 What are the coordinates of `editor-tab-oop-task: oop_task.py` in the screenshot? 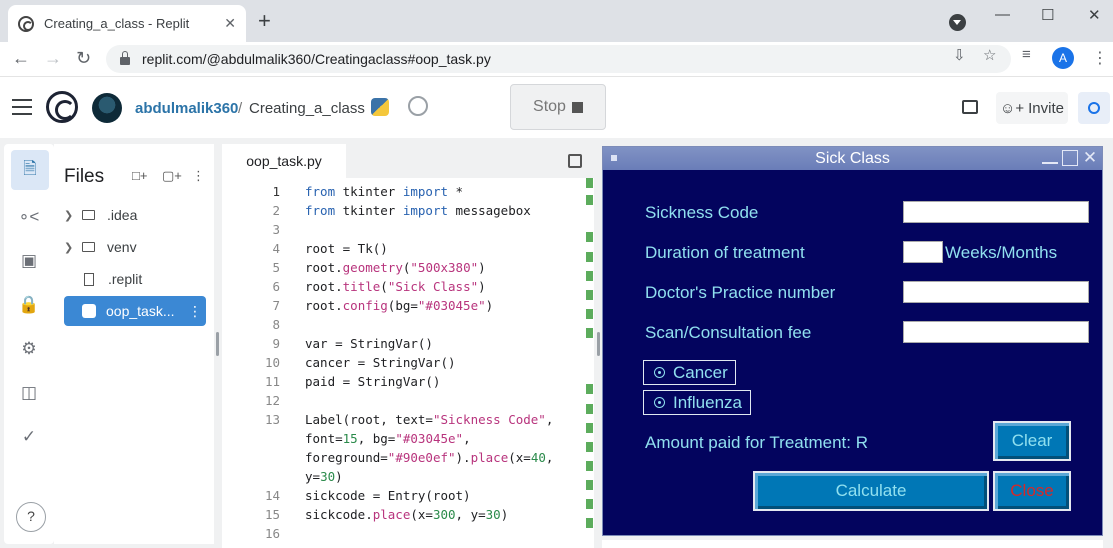 It's located at (284, 161).